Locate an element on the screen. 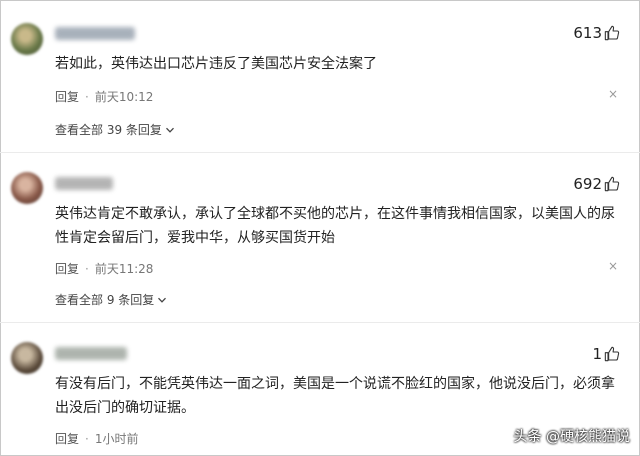 This screenshot has width=640, height=456. view-replies-link: 查看全部 39 条回复 is located at coordinates (115, 129).